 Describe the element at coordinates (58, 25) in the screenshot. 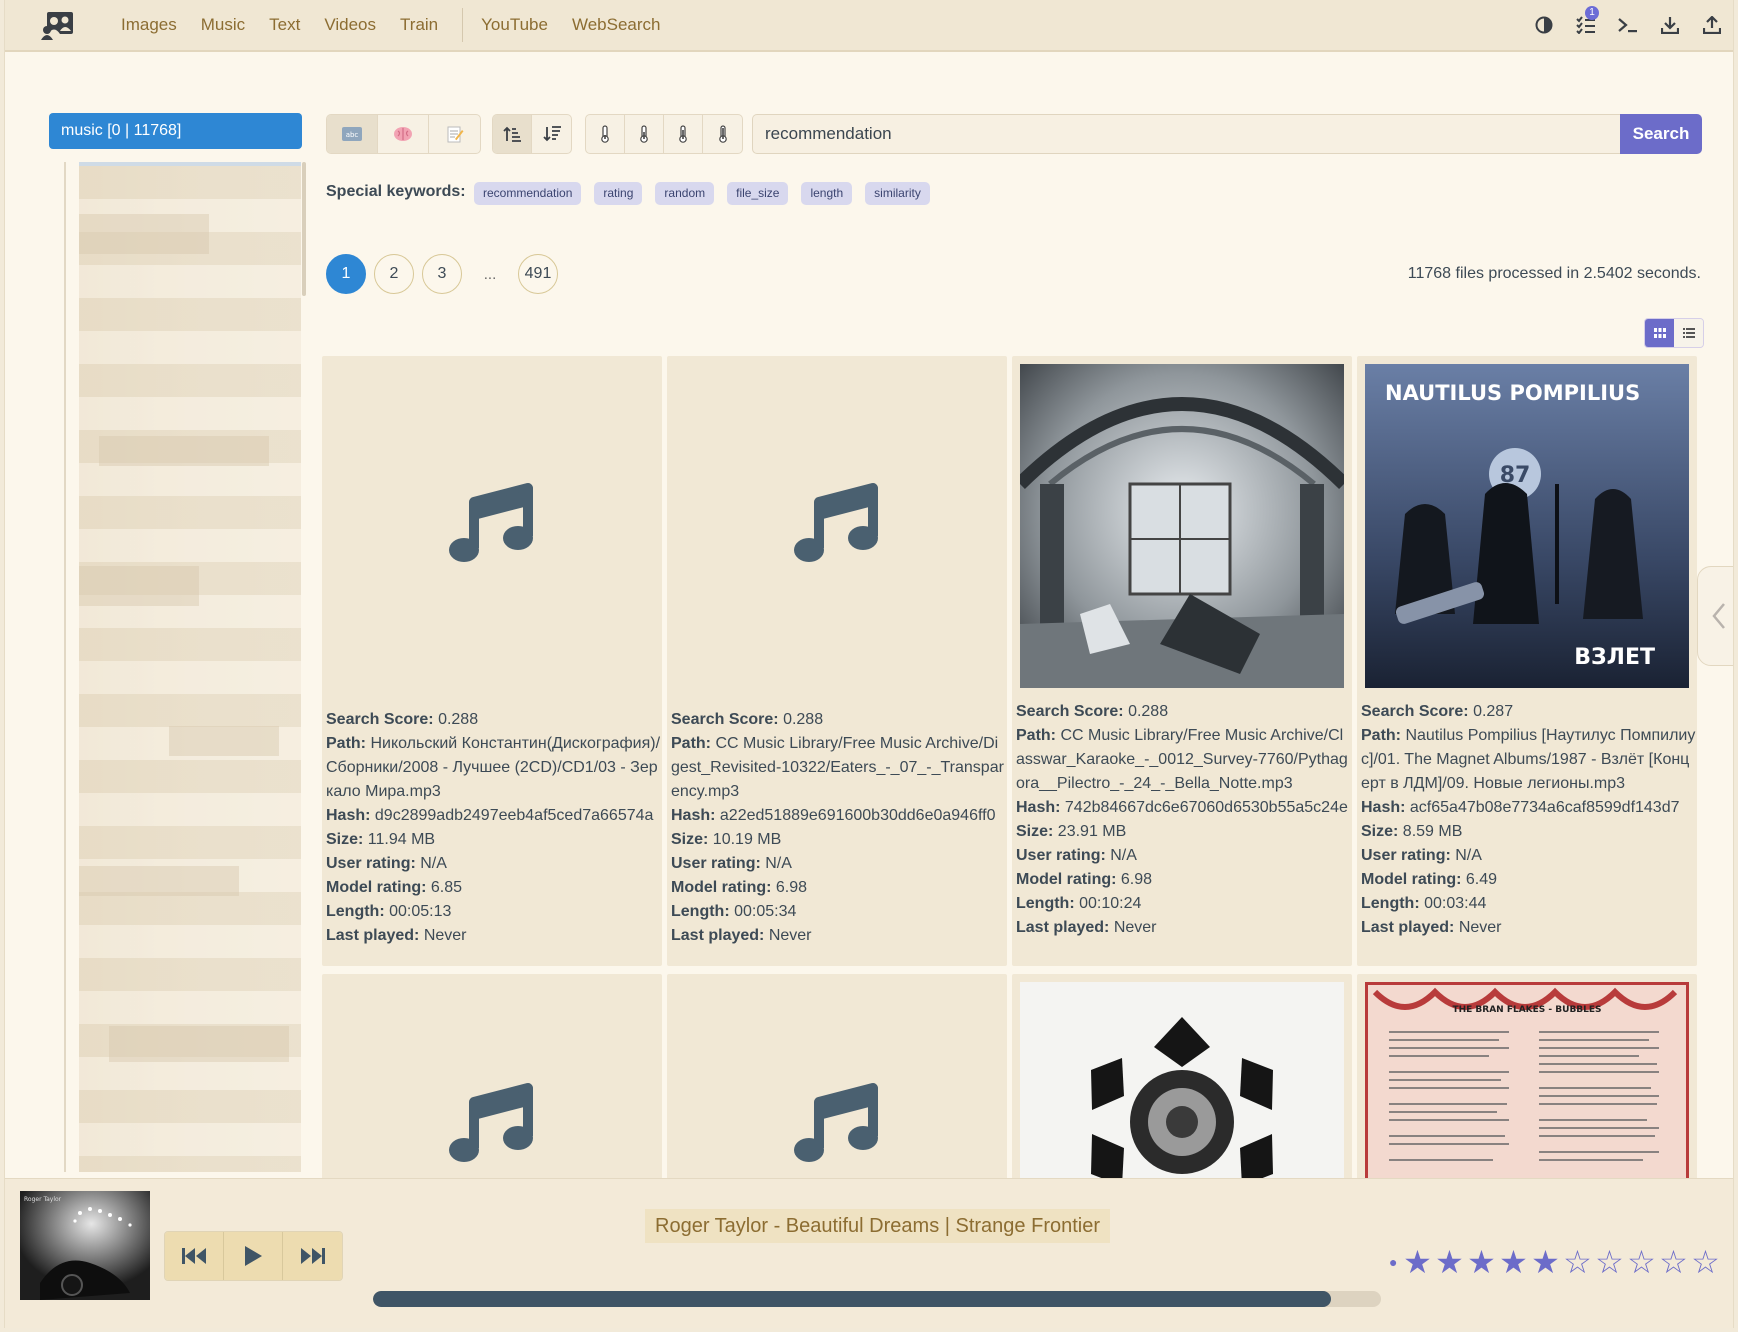

I see `users-logo-icon` at that location.